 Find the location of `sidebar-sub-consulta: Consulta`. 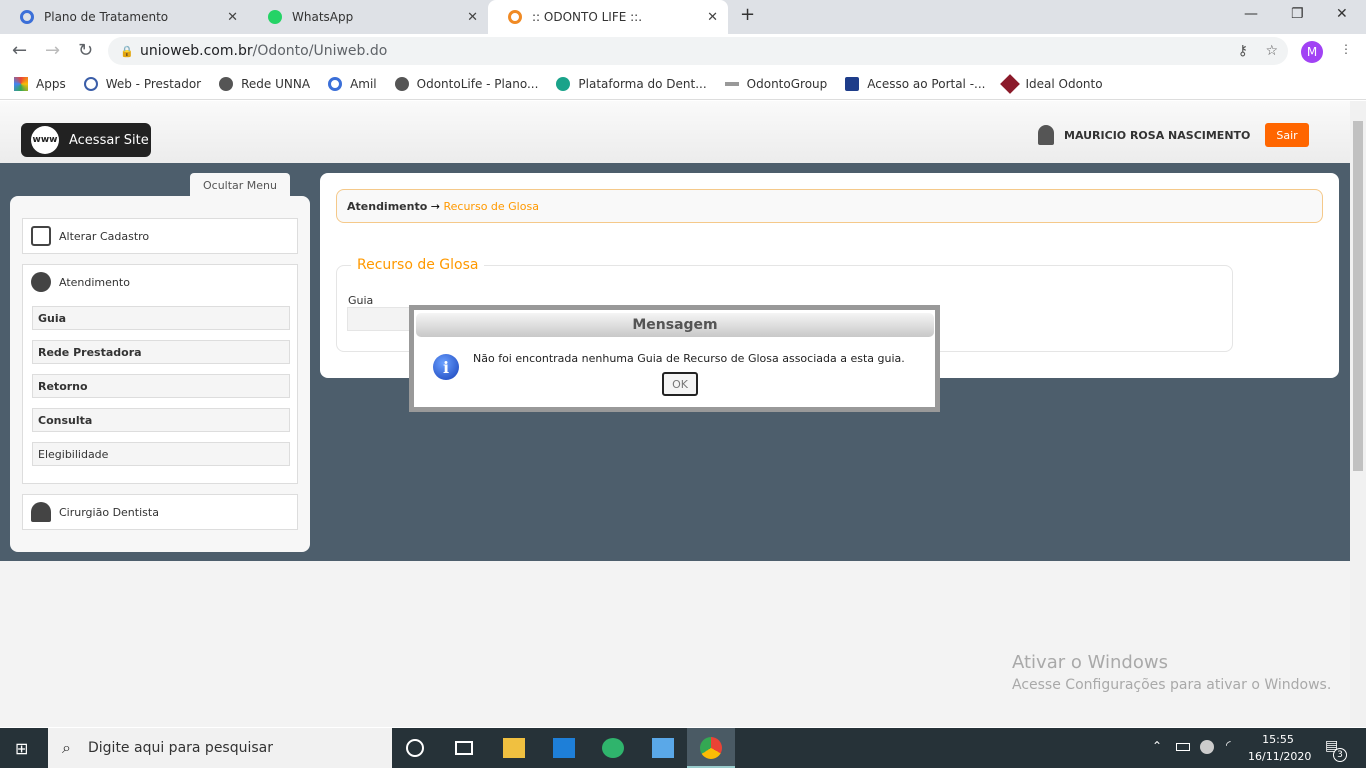

sidebar-sub-consulta: Consulta is located at coordinates (161, 420).